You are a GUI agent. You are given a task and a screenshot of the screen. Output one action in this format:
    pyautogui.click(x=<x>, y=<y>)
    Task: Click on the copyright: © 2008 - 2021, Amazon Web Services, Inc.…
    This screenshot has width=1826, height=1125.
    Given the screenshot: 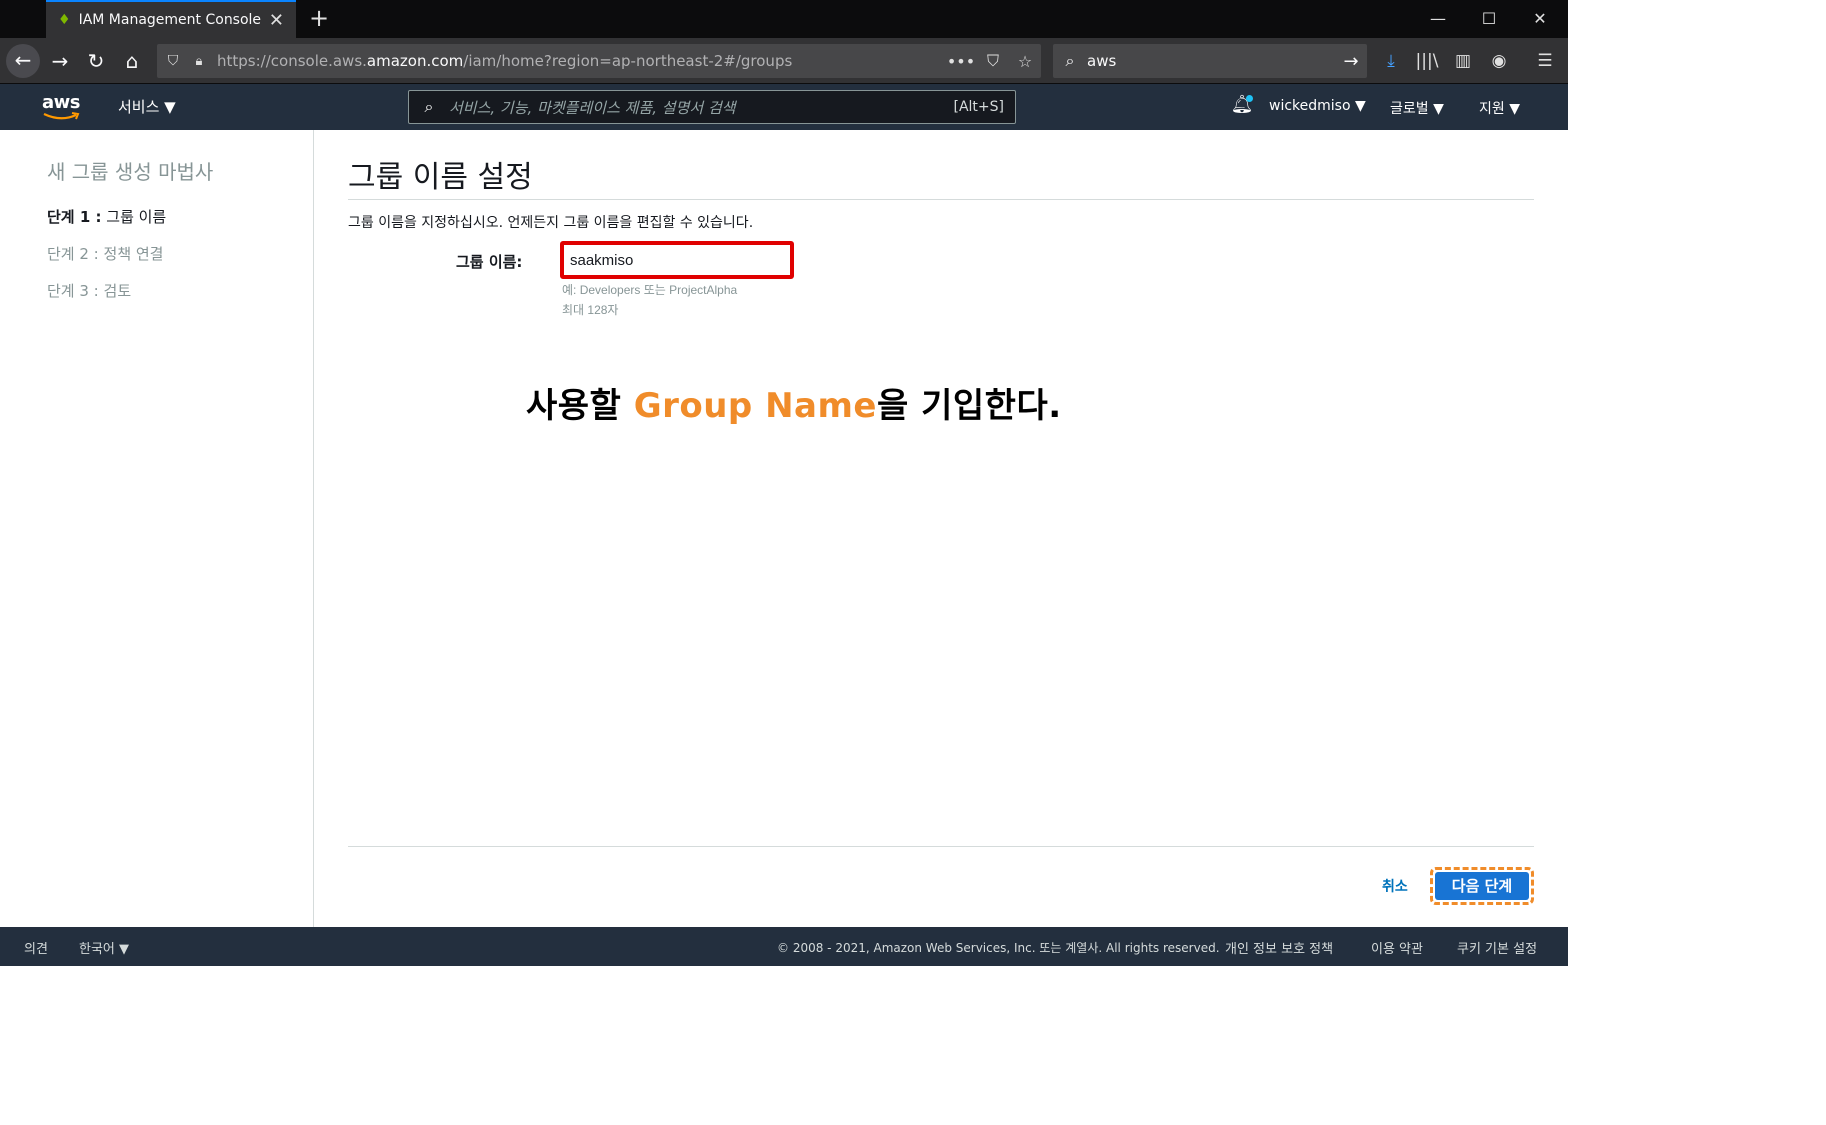 What is the action you would take?
    pyautogui.click(x=998, y=948)
    